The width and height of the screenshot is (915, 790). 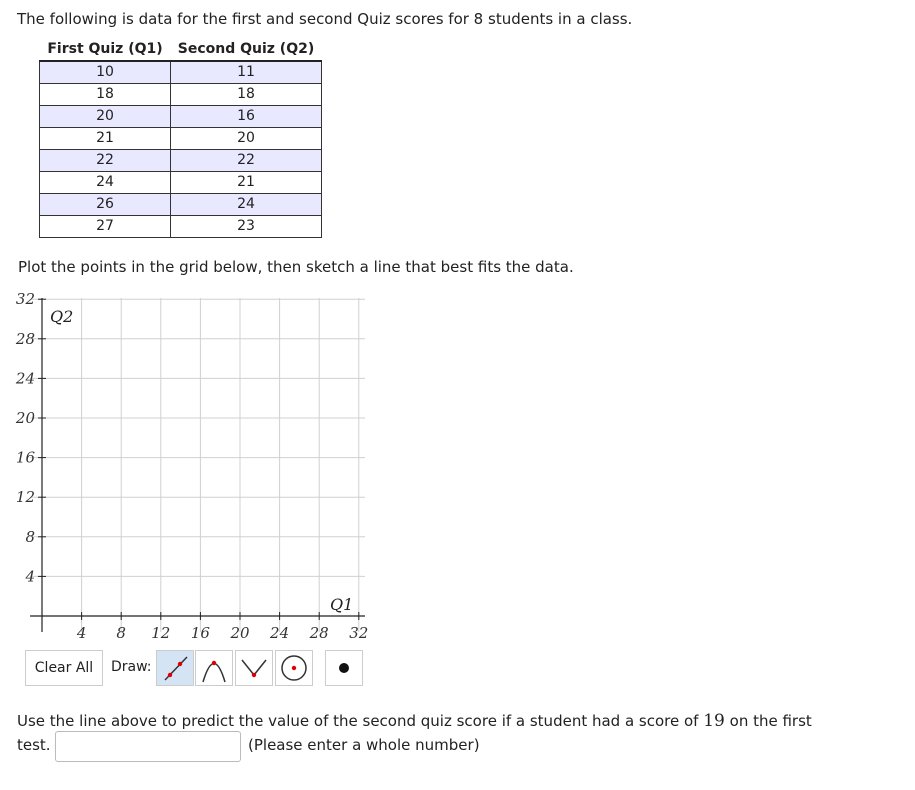 What do you see at coordinates (105, 116) in the screenshot?
I see `cell-q1: 20` at bounding box center [105, 116].